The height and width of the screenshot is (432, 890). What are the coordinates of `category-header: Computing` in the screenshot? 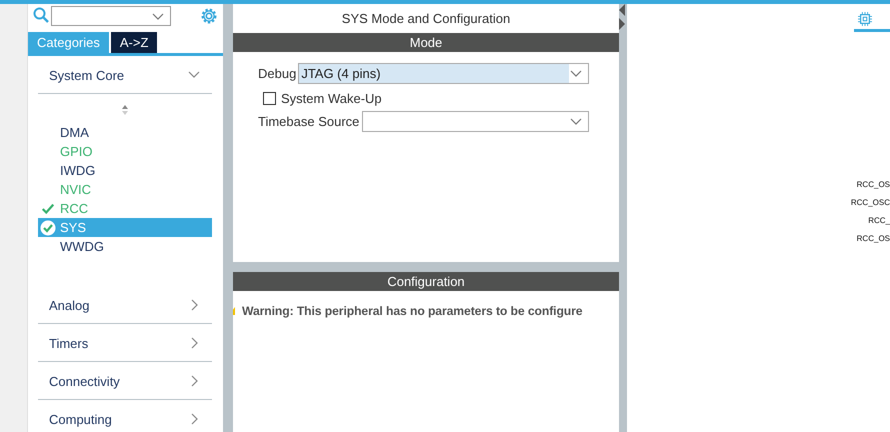 It's located at (125, 416).